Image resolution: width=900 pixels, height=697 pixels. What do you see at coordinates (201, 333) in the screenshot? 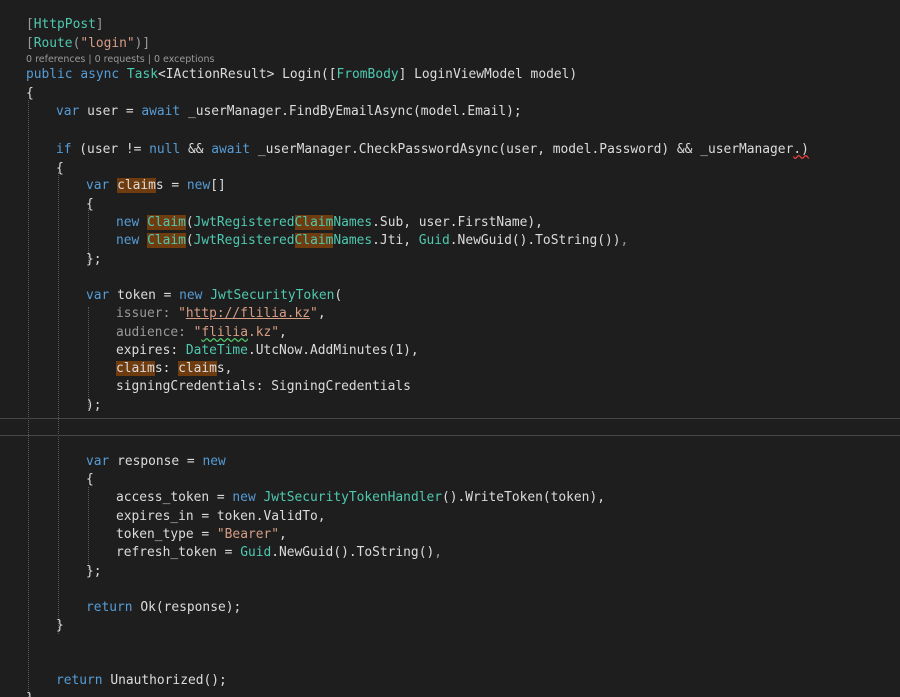
I see `code-line-audience: audience: "flilia.kz",` at bounding box center [201, 333].